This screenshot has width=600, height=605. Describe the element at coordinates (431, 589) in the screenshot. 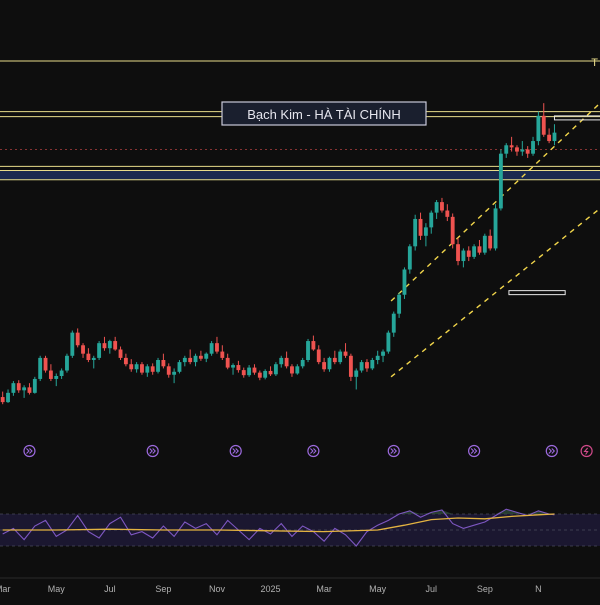

I see `x-axis-label: Jul` at that location.